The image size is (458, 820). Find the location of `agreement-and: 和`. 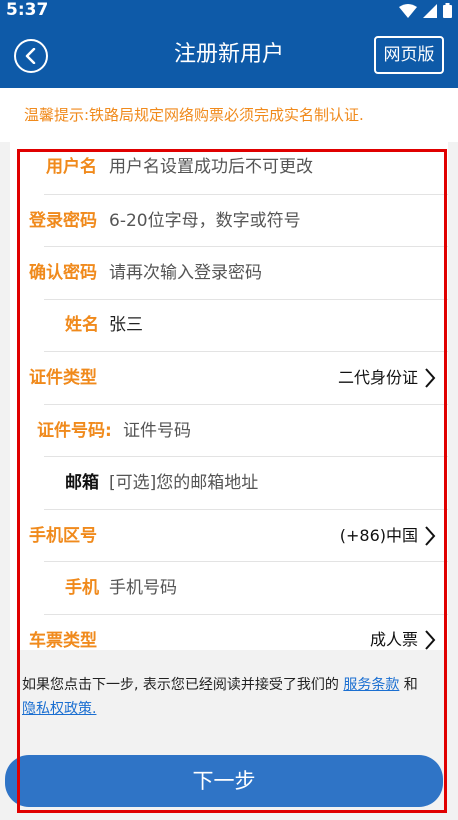

agreement-and: 和 is located at coordinates (408, 685).